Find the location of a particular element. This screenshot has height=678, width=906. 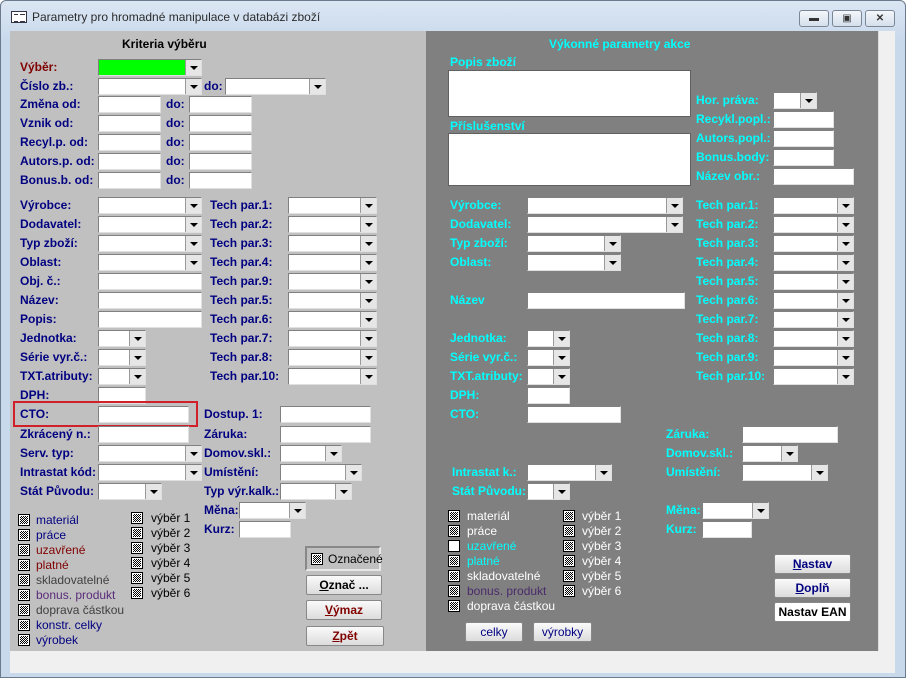

cislo-zbozi-from-combo is located at coordinates (150, 86).